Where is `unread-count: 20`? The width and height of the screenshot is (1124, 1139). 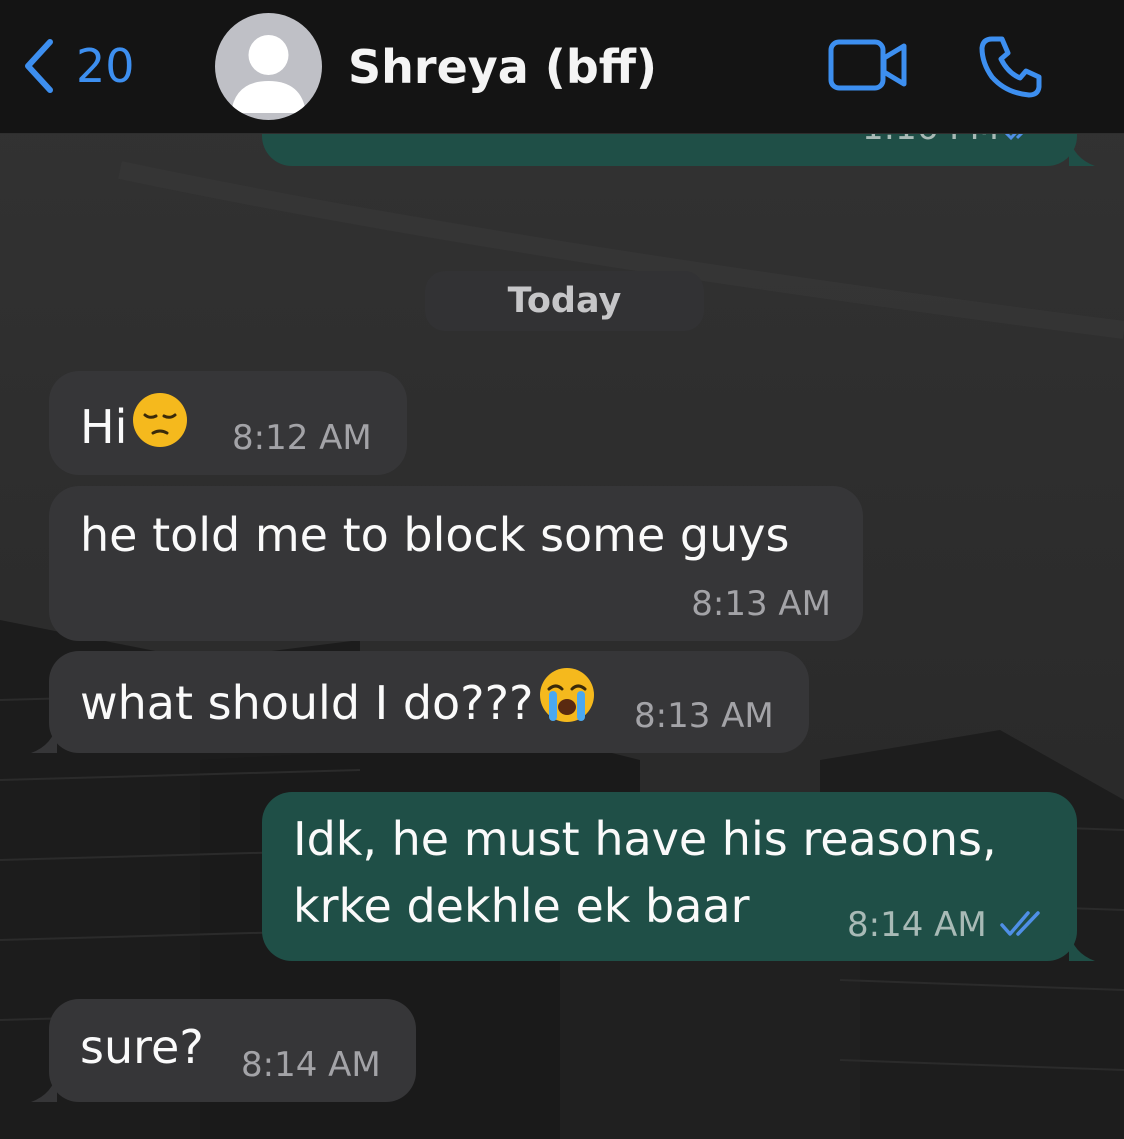 unread-count: 20 is located at coordinates (105, 66).